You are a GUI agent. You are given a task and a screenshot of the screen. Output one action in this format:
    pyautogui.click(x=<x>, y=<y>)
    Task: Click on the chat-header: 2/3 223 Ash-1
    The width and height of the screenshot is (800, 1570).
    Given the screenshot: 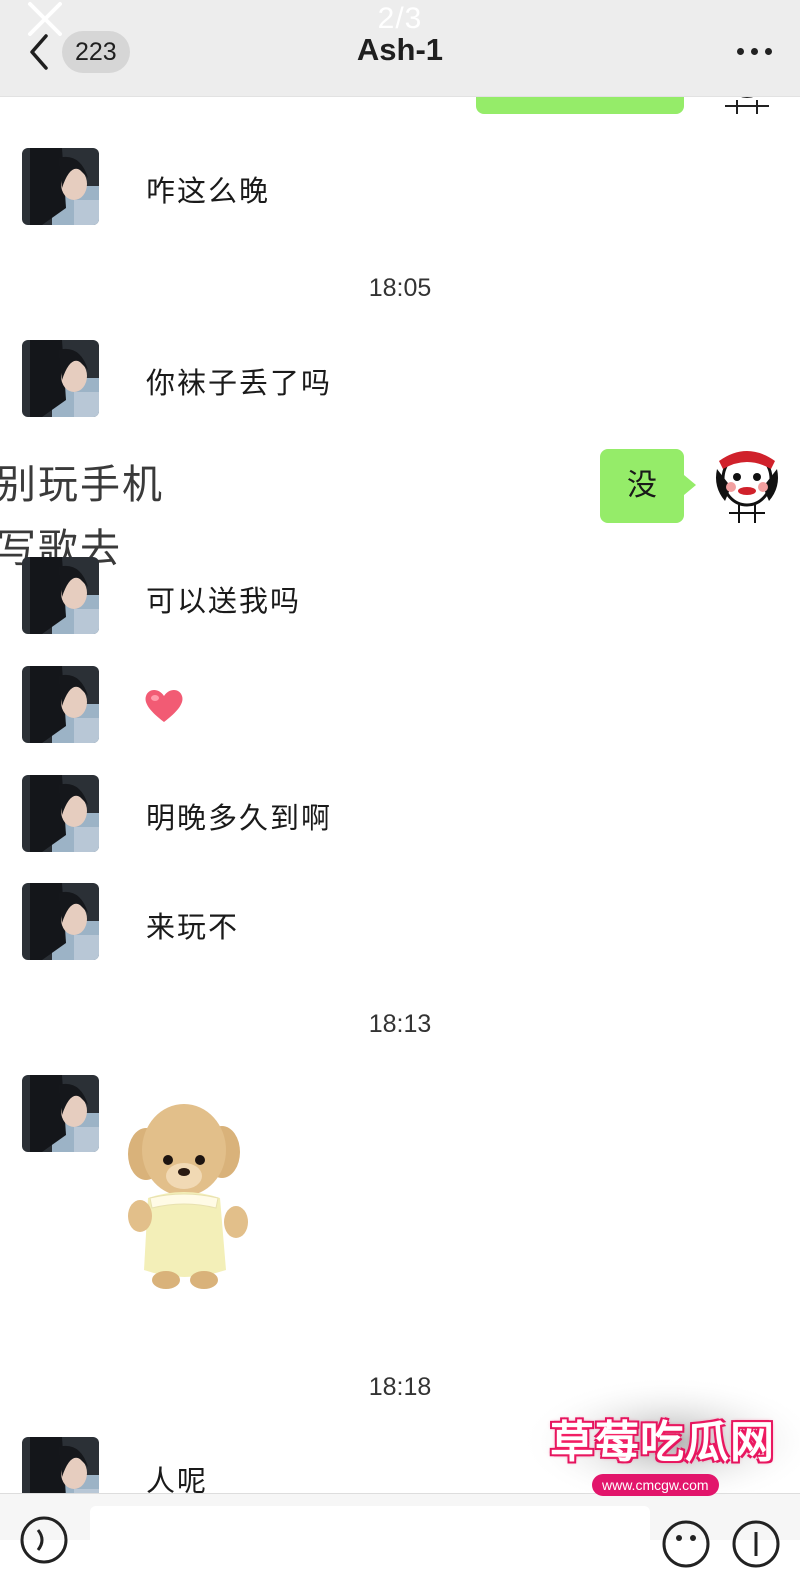 What is the action you would take?
    pyautogui.click(x=400, y=48)
    